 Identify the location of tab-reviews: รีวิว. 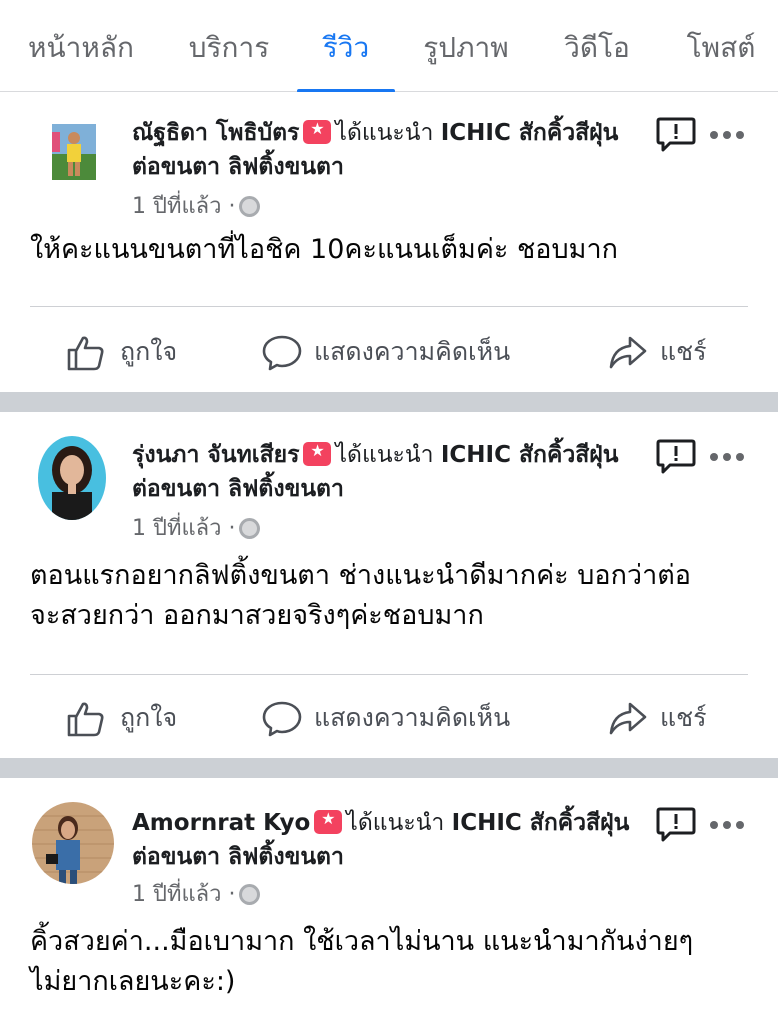
(346, 46).